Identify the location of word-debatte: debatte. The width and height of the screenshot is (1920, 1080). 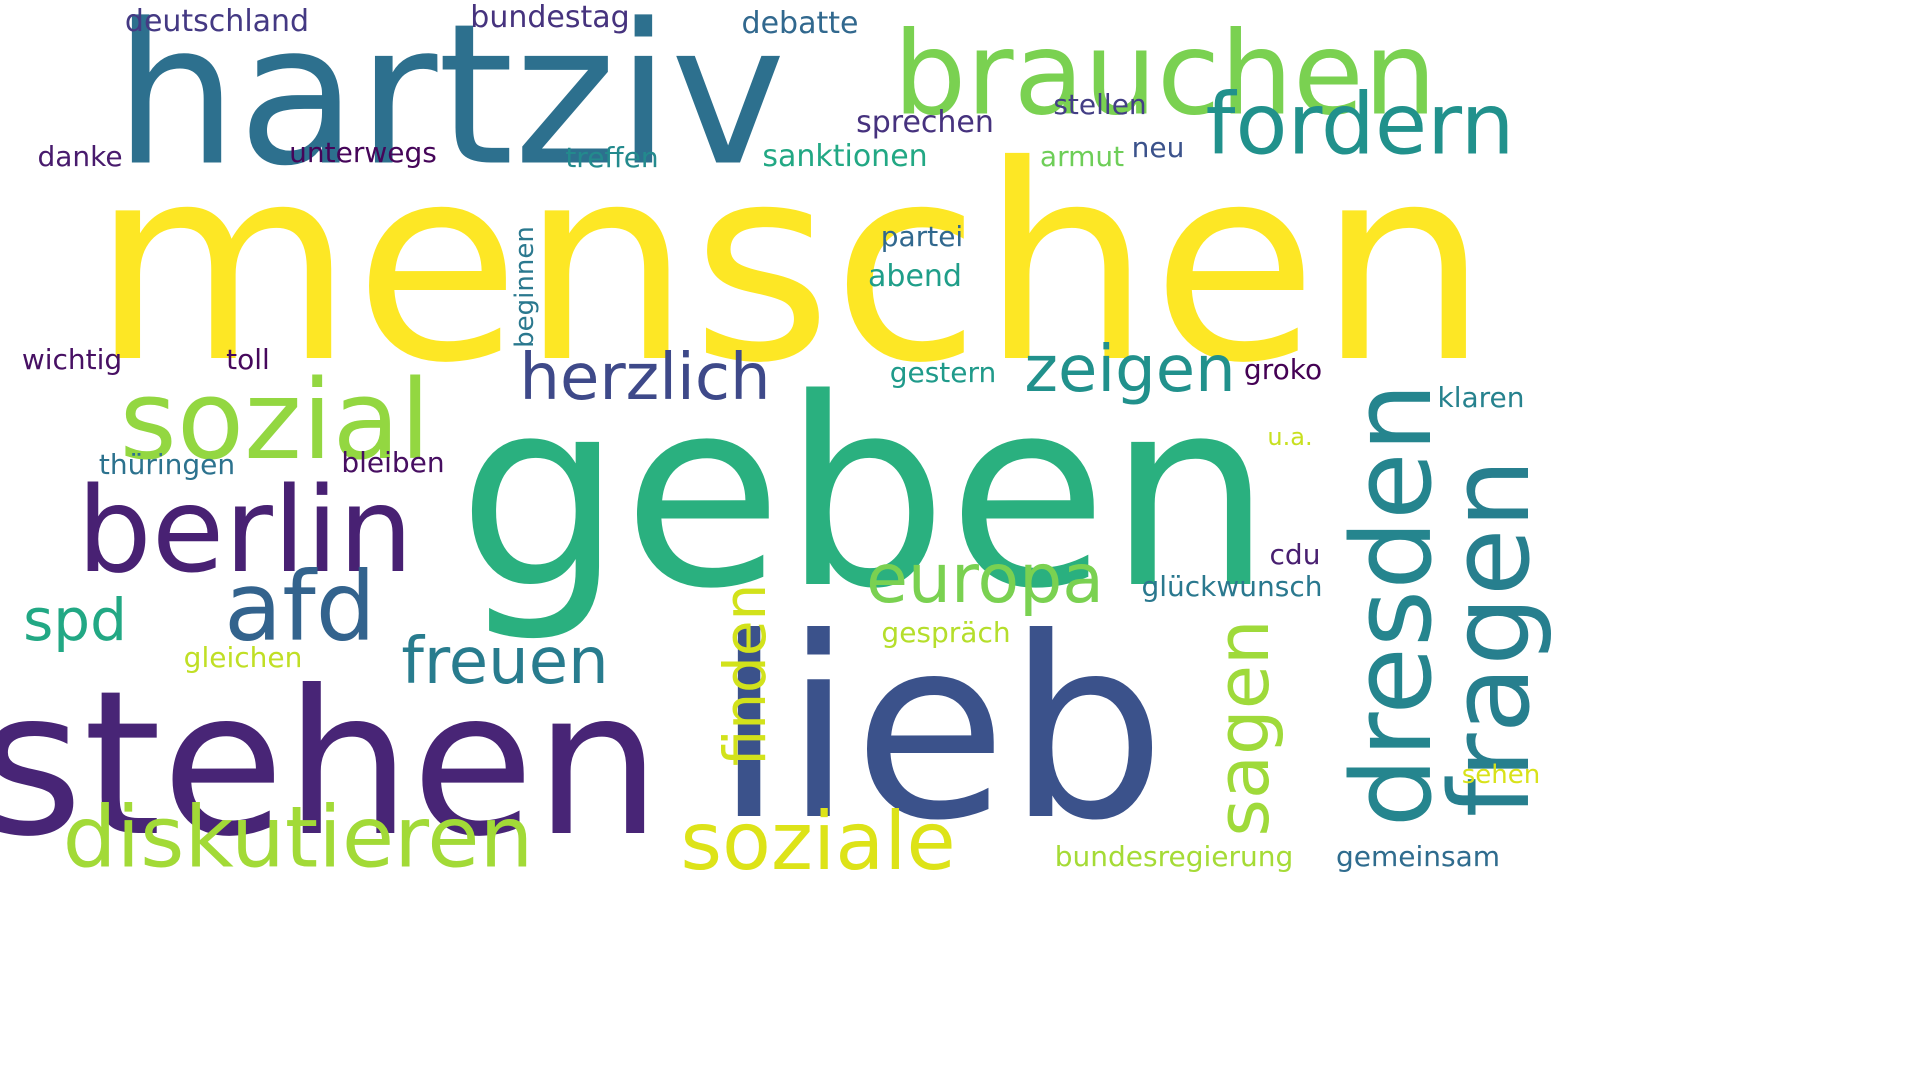
(800, 23).